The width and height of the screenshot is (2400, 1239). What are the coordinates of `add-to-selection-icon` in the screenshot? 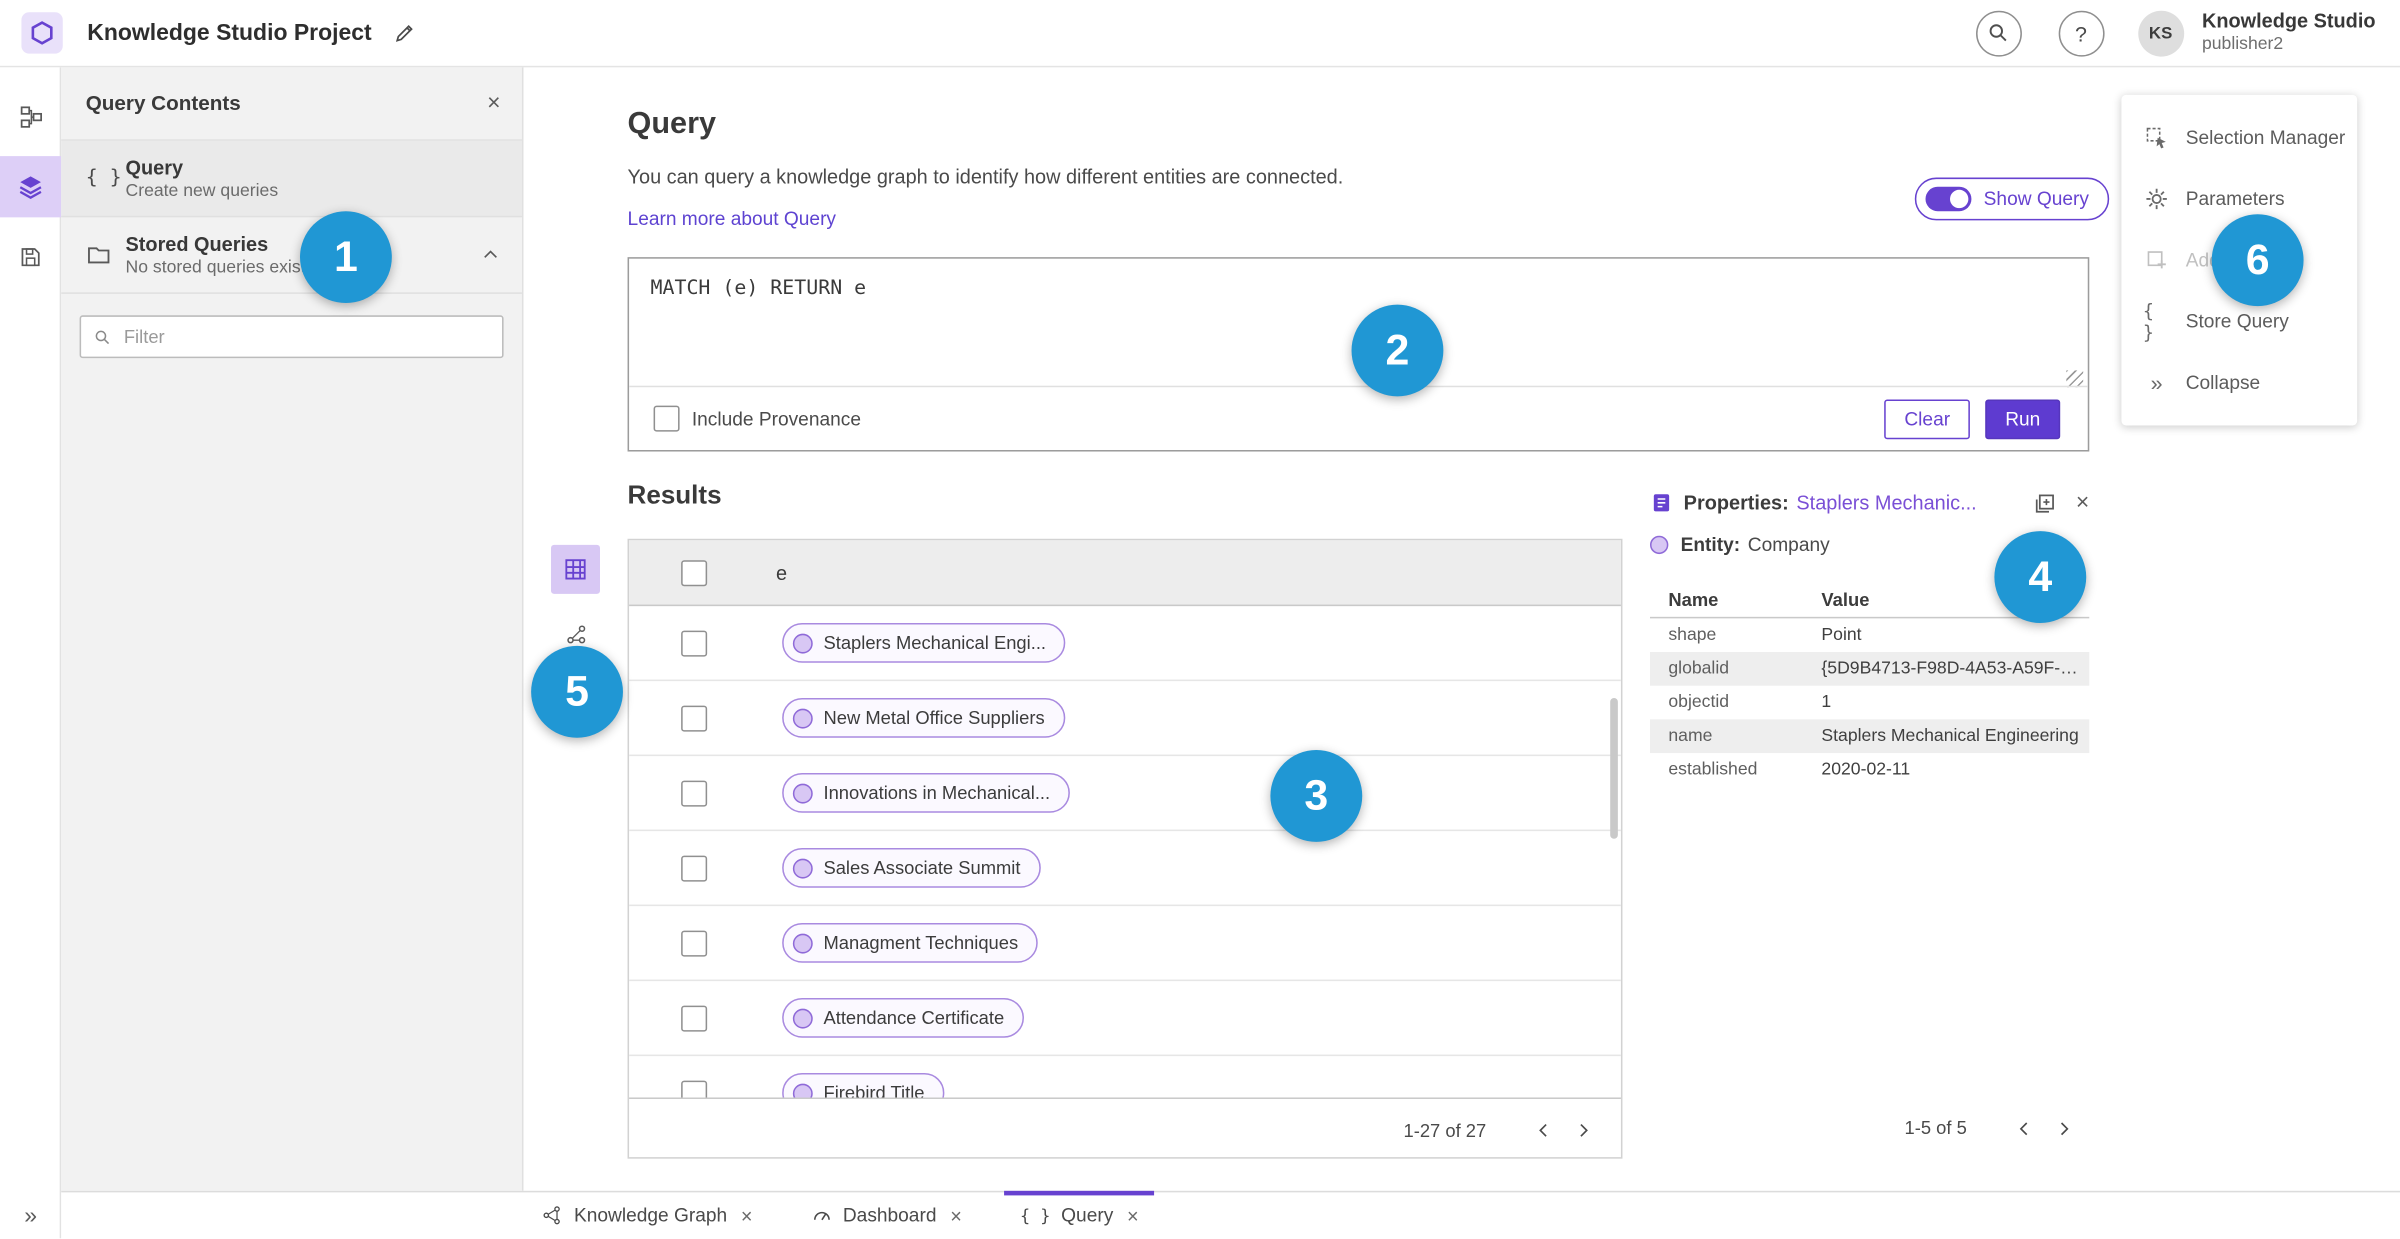 It's located at (2045, 503).